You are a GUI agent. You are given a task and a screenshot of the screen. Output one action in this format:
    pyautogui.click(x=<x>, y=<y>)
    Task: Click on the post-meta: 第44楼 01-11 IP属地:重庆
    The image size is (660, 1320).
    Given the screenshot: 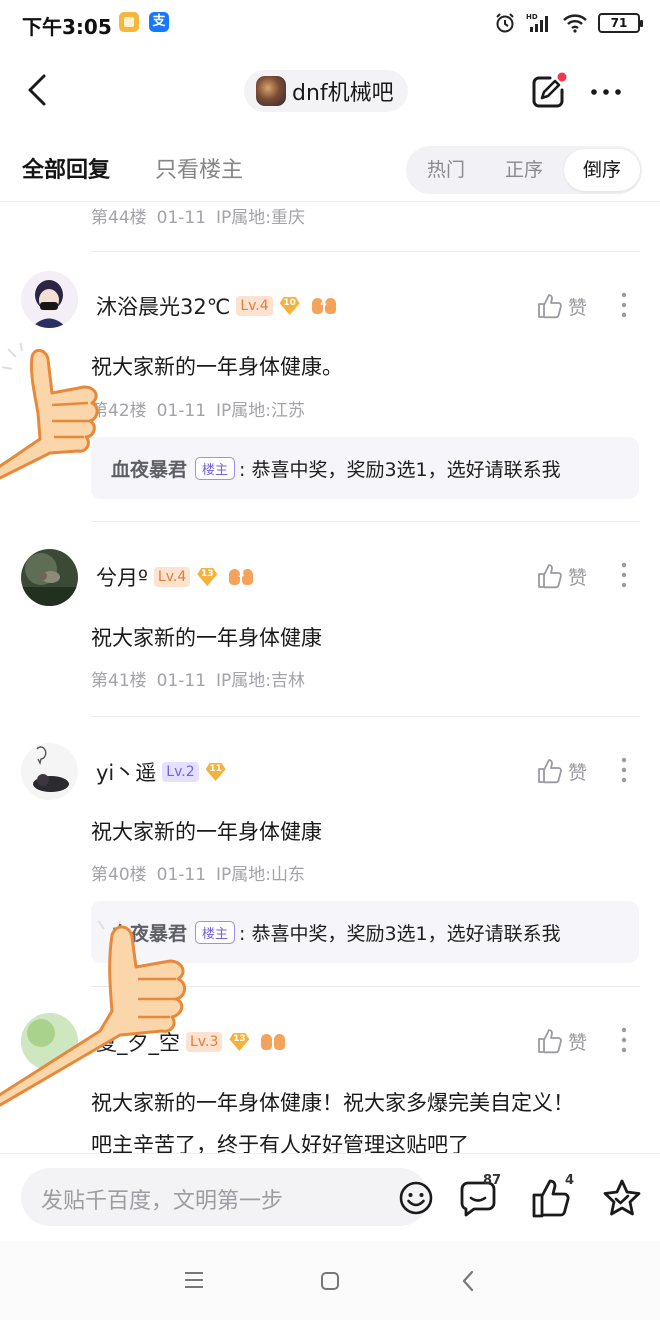 What is the action you would take?
    pyautogui.click(x=203, y=215)
    